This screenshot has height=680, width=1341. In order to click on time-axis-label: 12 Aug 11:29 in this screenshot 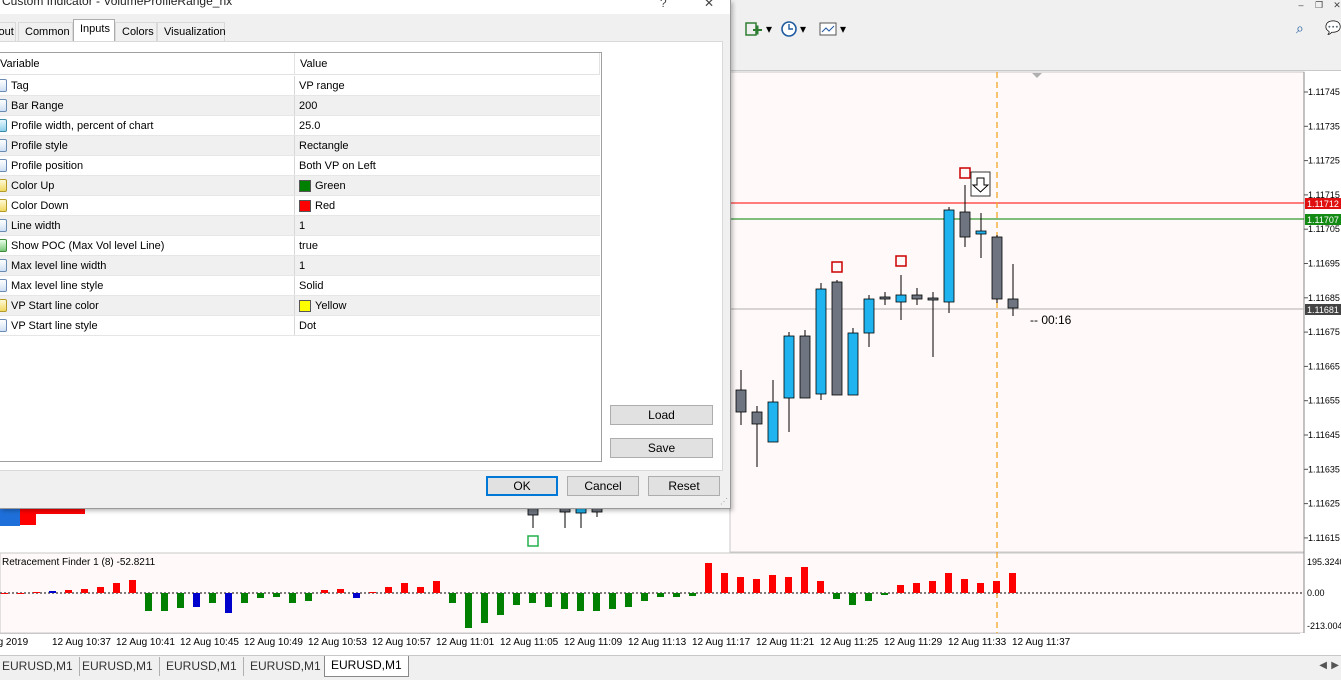, I will do `click(913, 642)`.